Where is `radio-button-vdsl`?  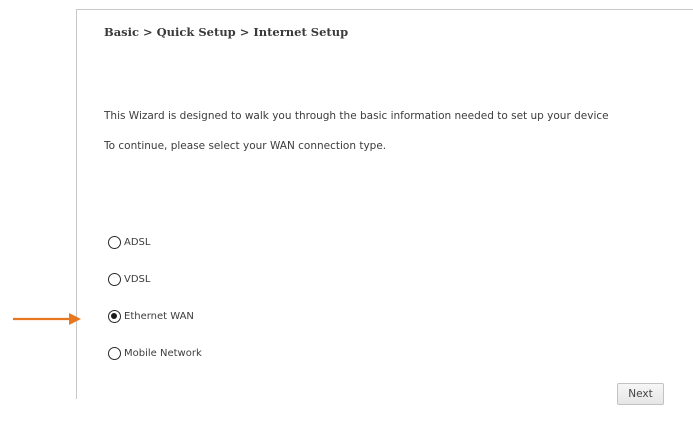 radio-button-vdsl is located at coordinates (114, 279).